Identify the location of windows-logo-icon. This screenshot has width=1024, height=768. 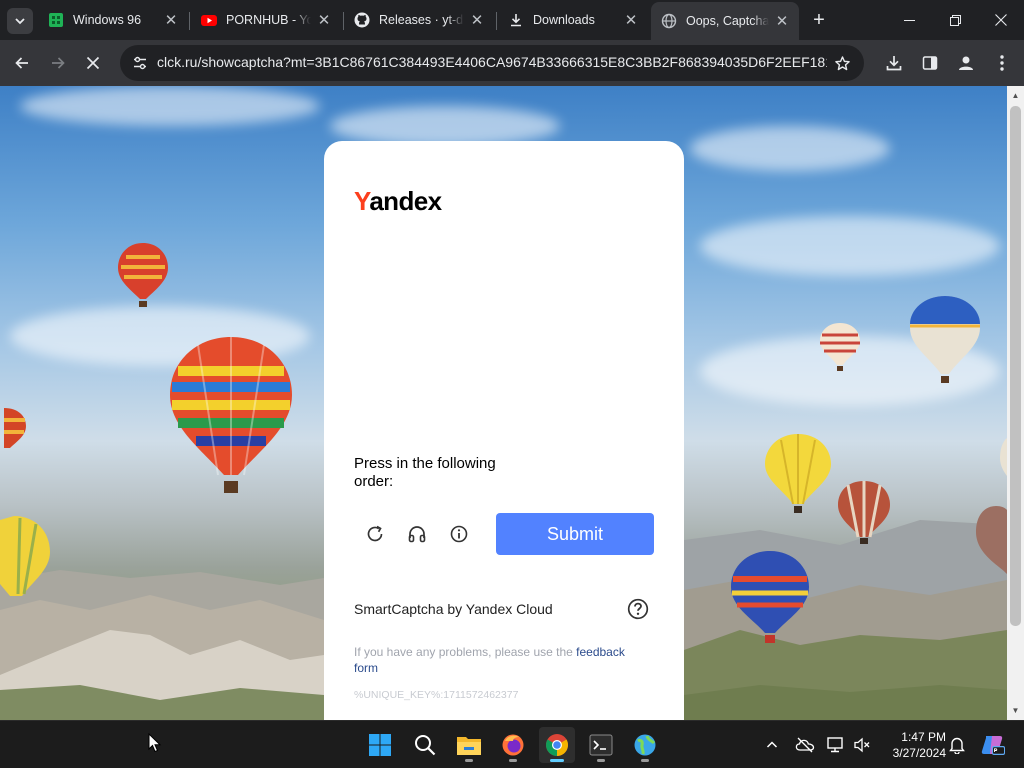
(380, 745).